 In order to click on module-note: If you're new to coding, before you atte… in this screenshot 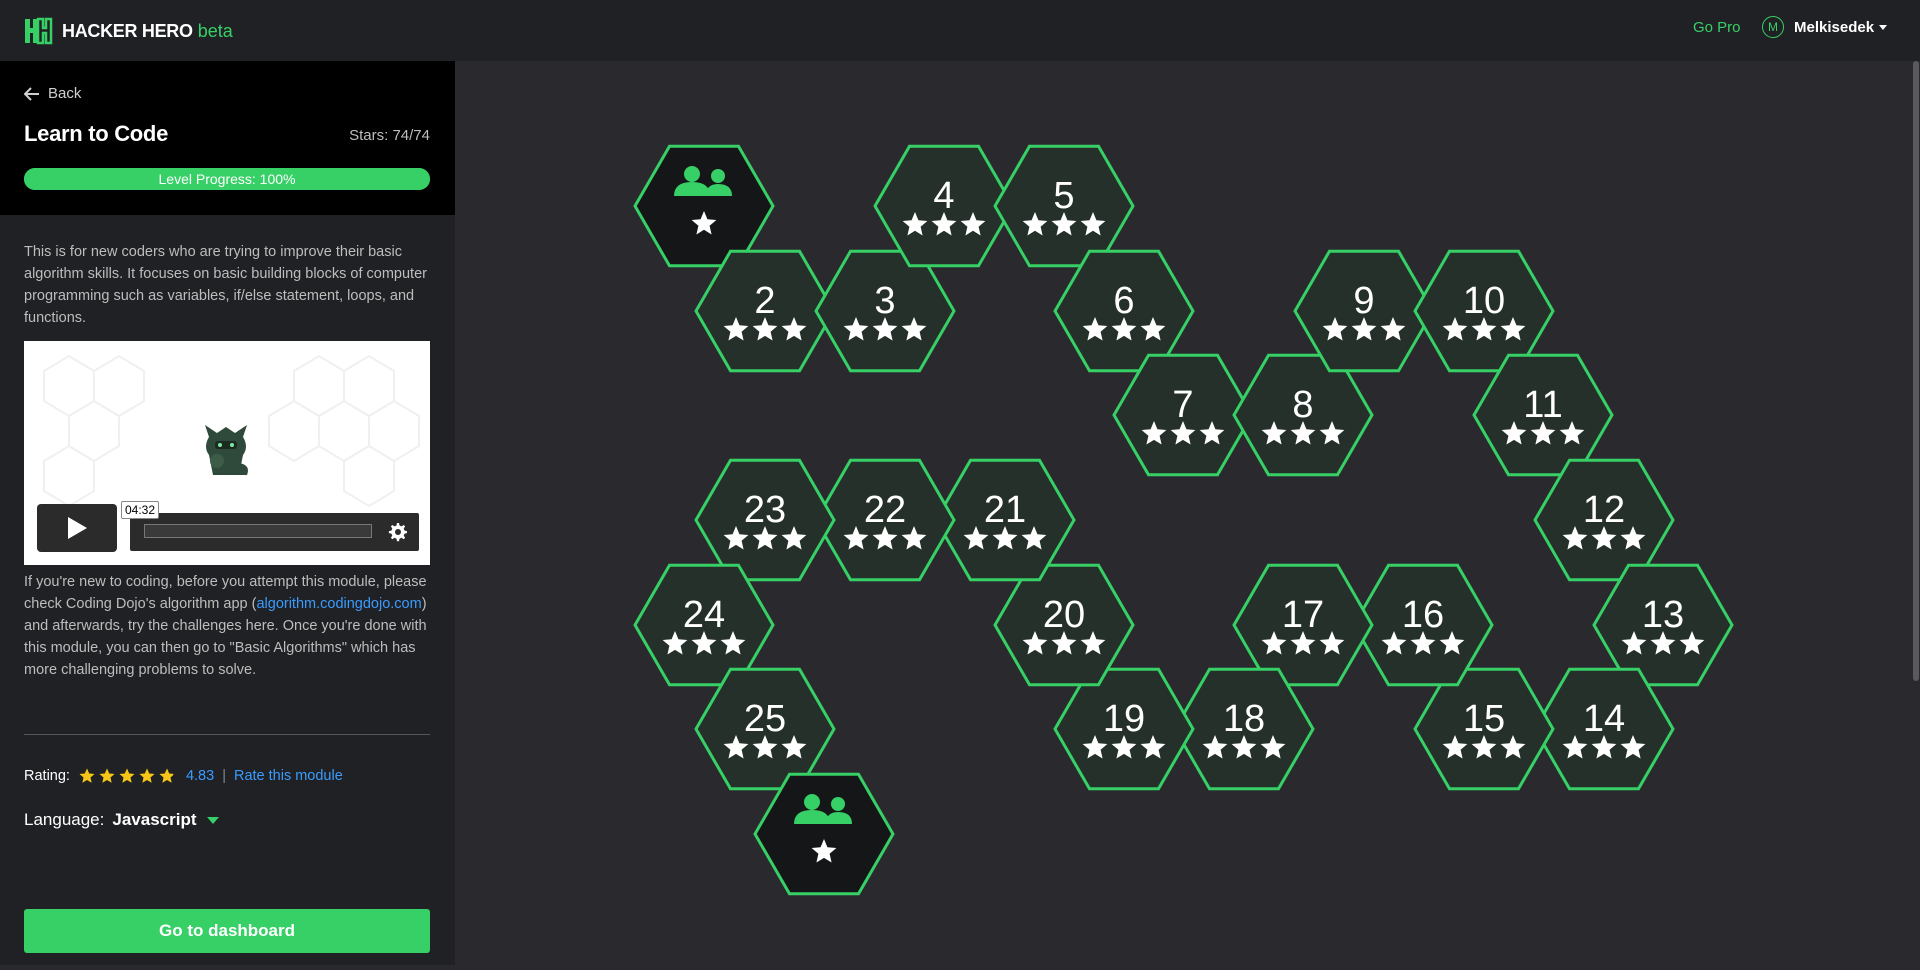, I will do `click(229, 626)`.